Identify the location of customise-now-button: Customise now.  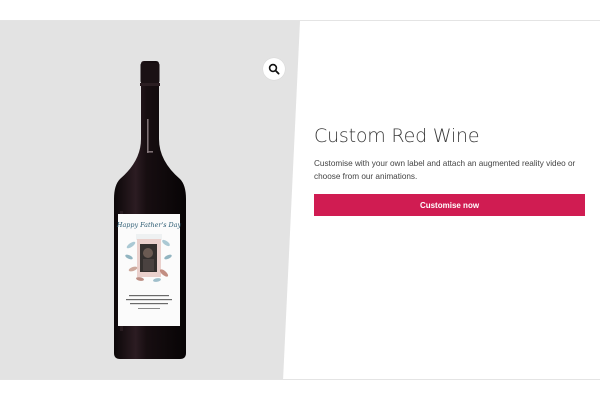
(449, 205).